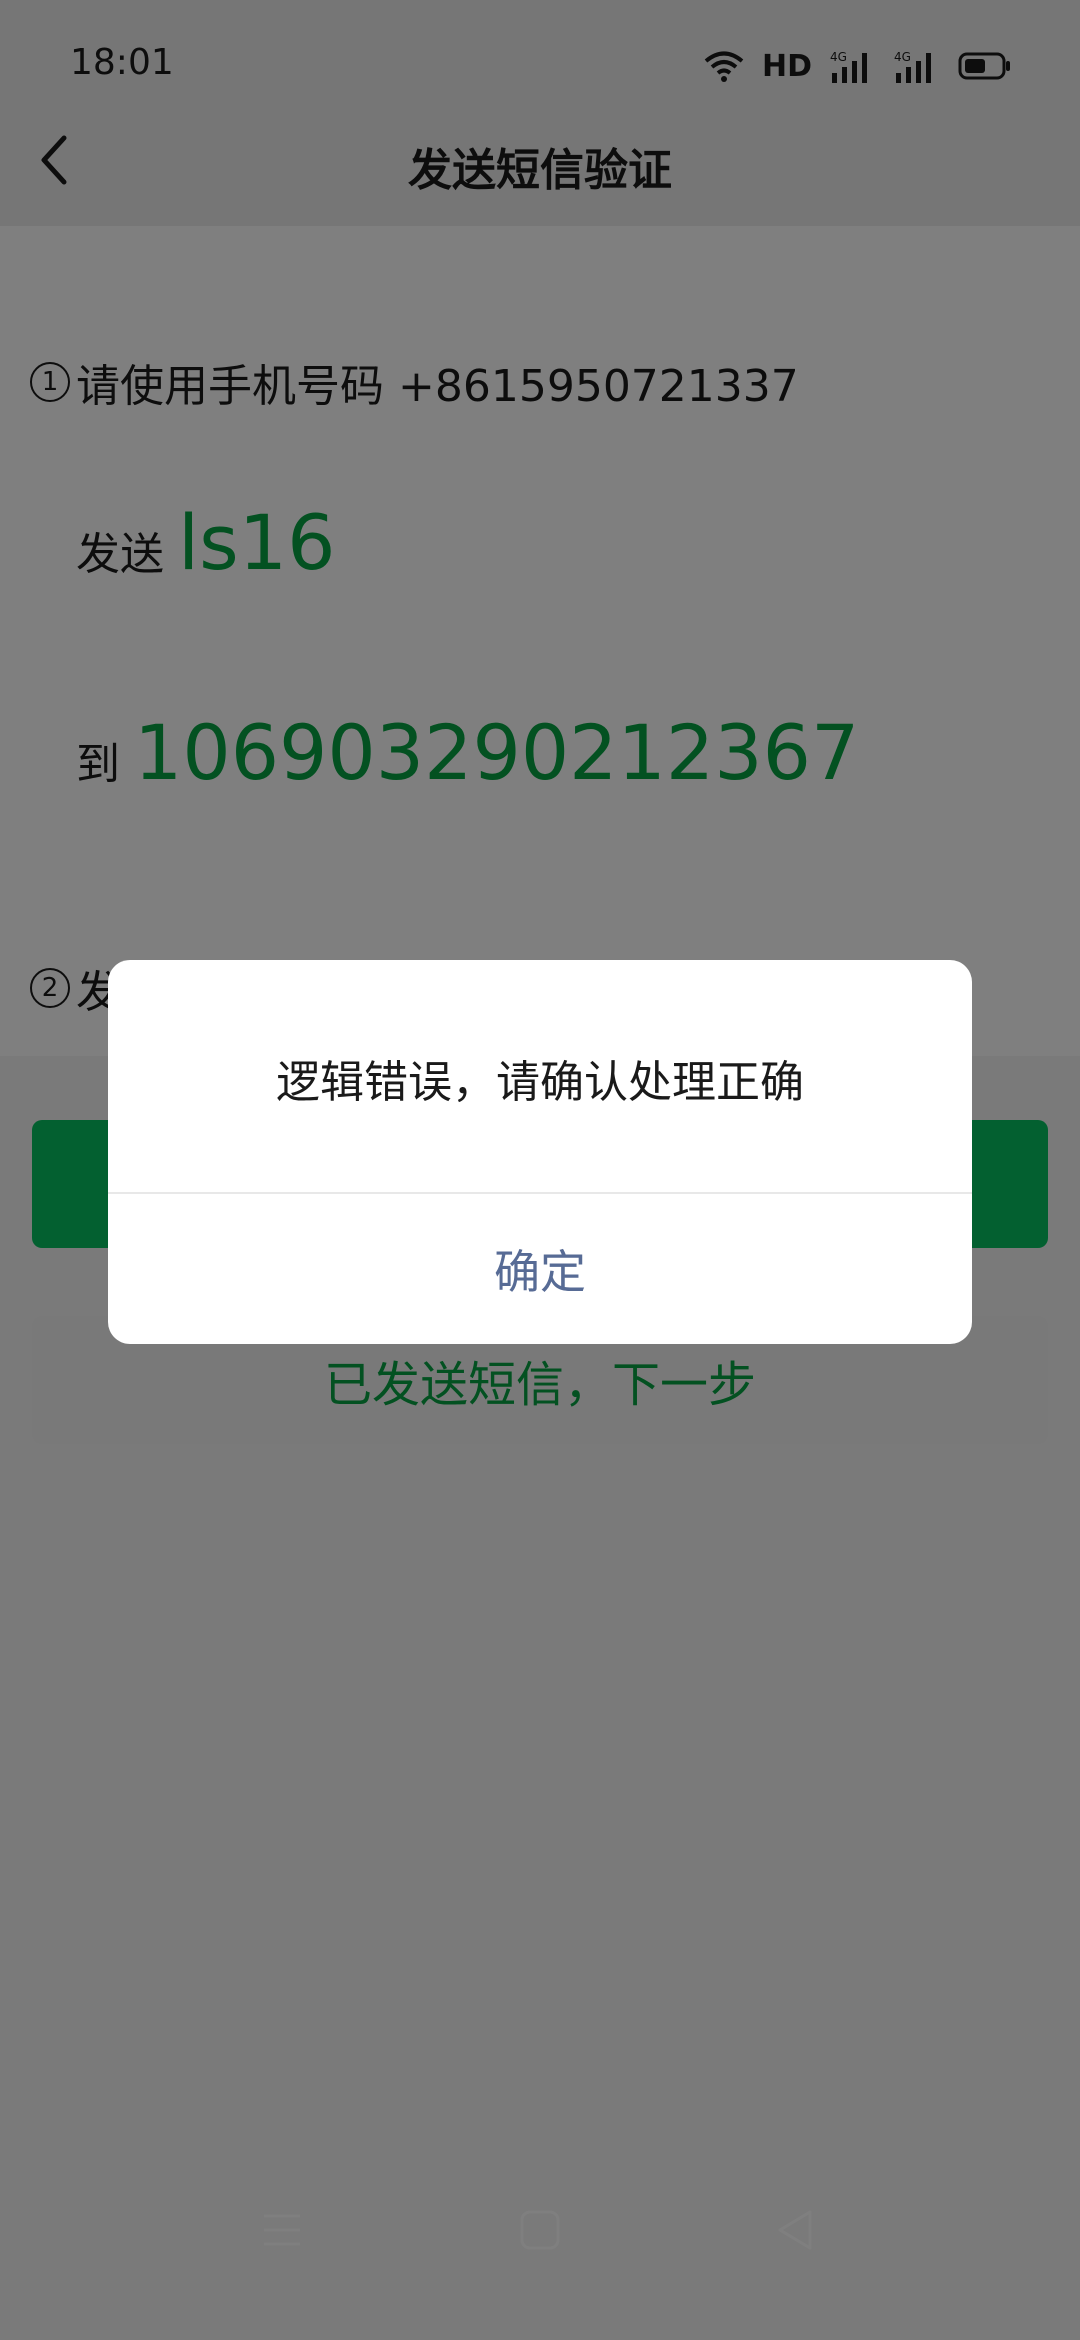  I want to click on dialog-message: 逻辑错误，请确认处理正确, so click(540, 1082).